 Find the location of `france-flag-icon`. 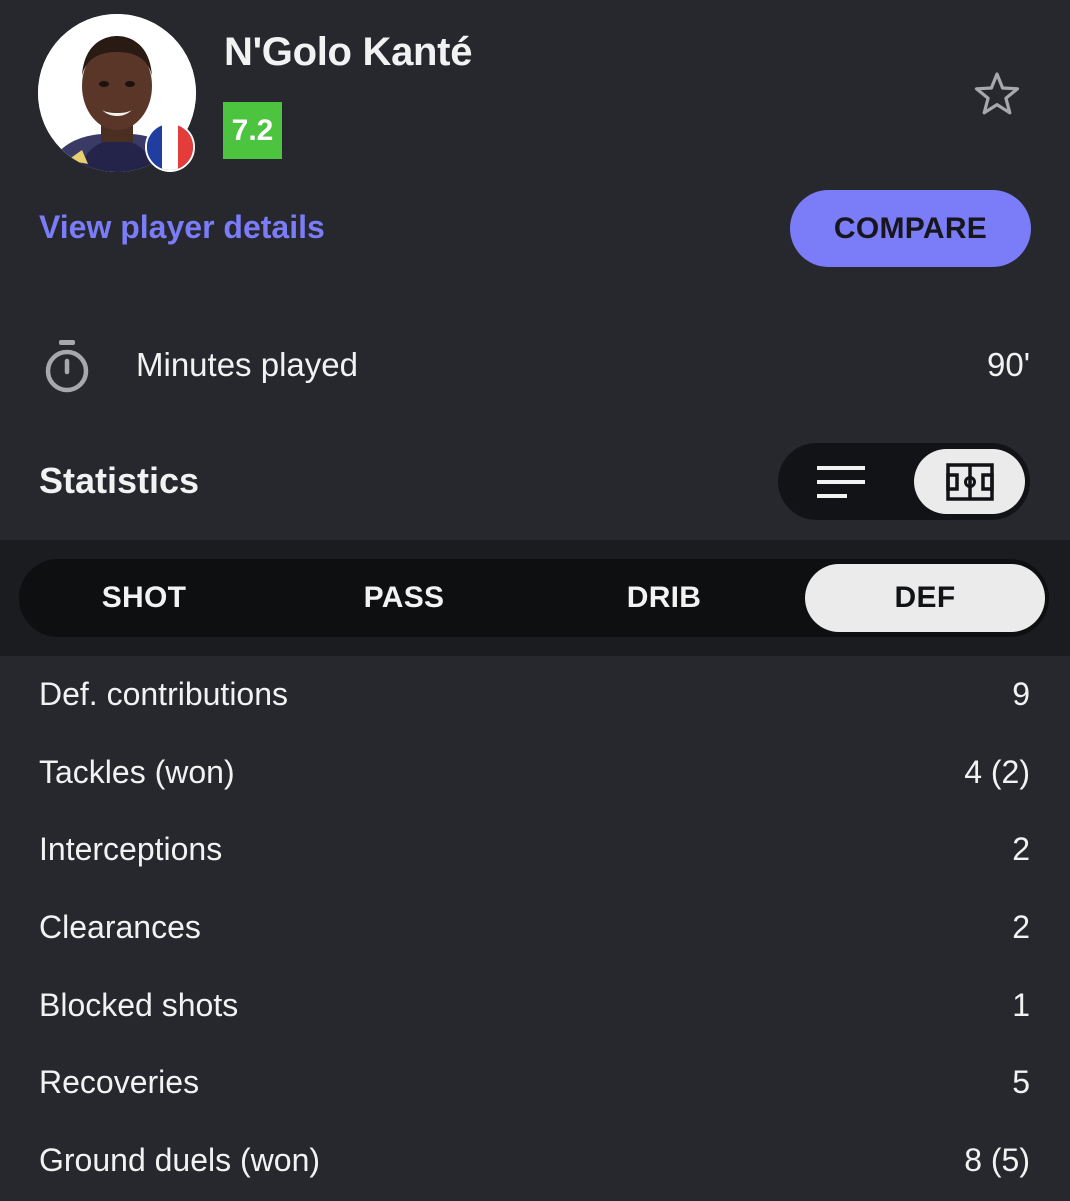

france-flag-icon is located at coordinates (170, 147).